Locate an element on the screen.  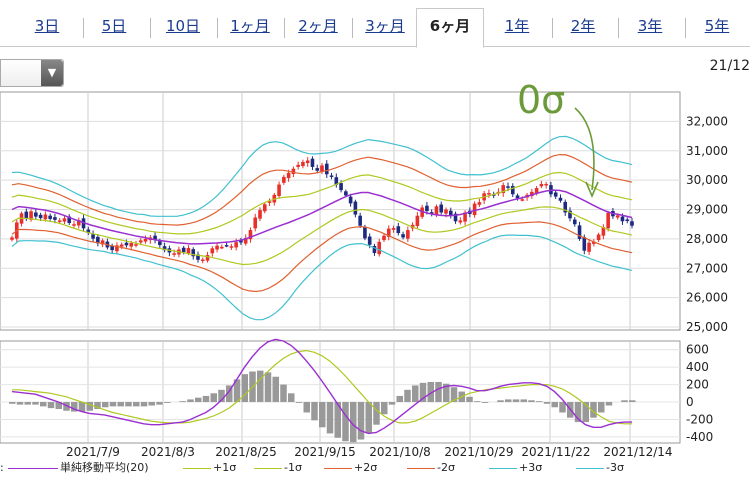
x-tick-label: 2021/9/15 is located at coordinates (325, 452).